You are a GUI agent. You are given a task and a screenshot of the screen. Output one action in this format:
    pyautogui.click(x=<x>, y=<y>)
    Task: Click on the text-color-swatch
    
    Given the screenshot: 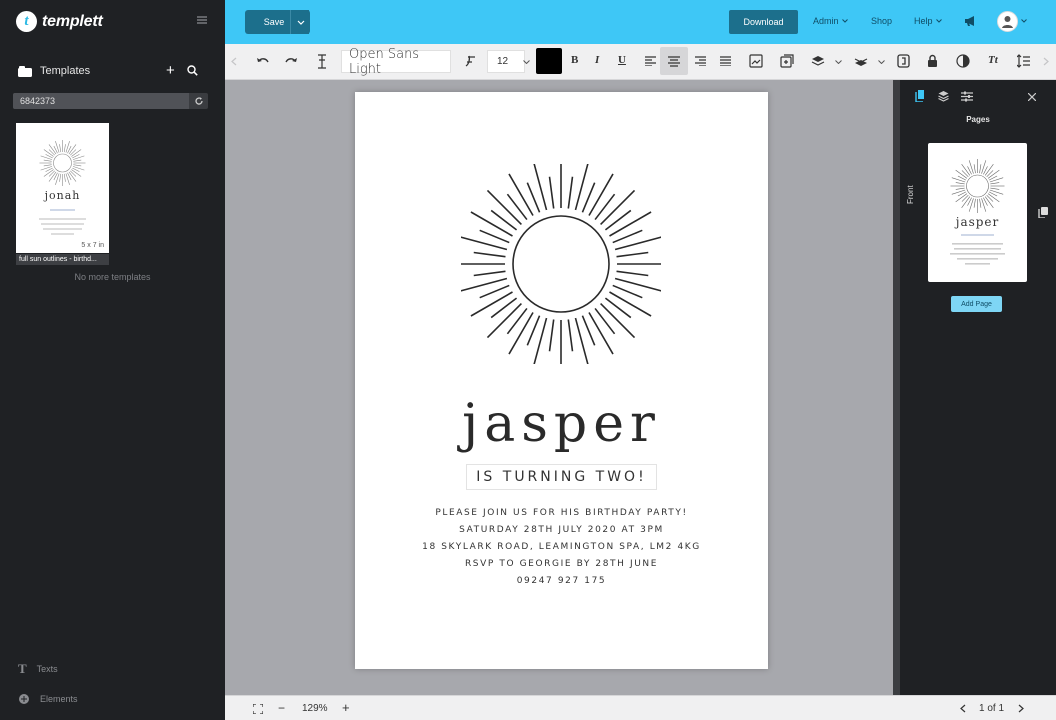 What is the action you would take?
    pyautogui.click(x=549, y=61)
    